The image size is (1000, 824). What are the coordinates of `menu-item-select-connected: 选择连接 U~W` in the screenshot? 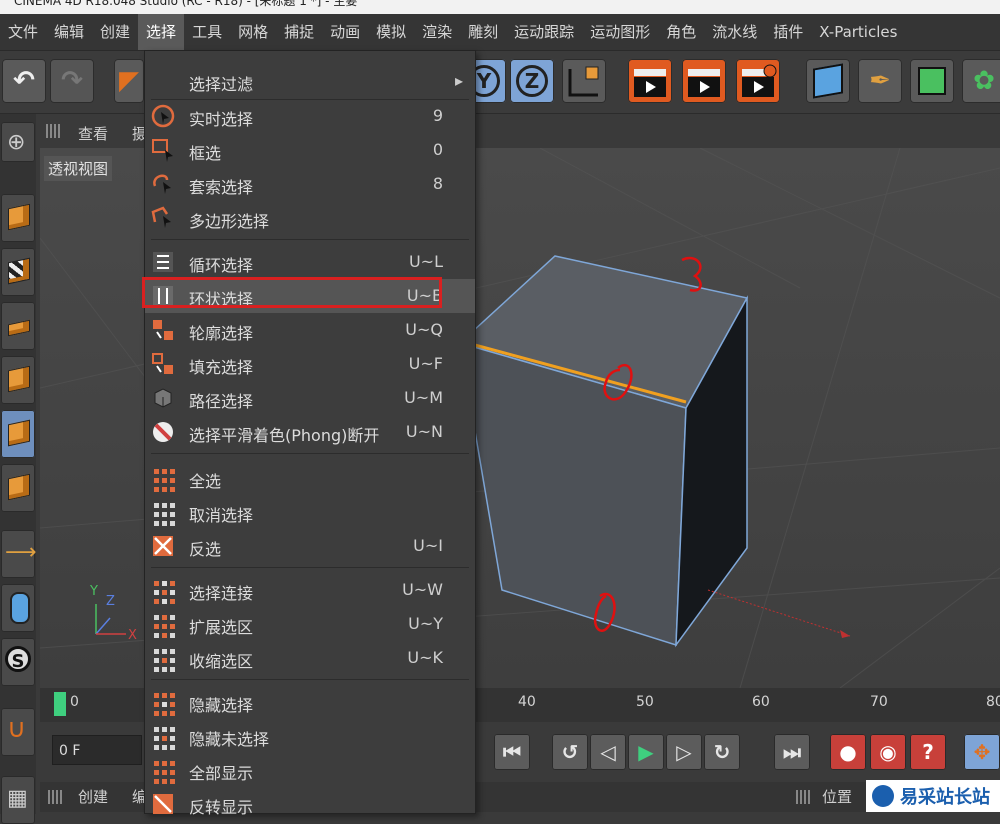 It's located at (310, 590).